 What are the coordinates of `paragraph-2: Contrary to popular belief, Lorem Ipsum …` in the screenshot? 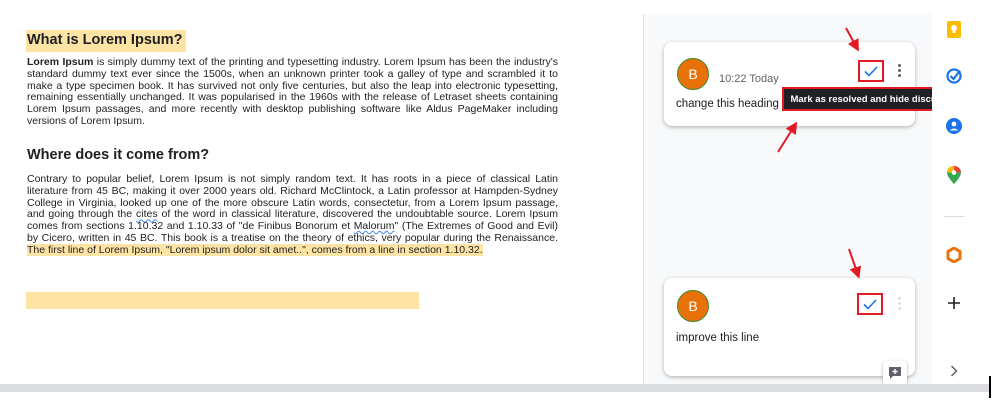 It's located at (292, 215).